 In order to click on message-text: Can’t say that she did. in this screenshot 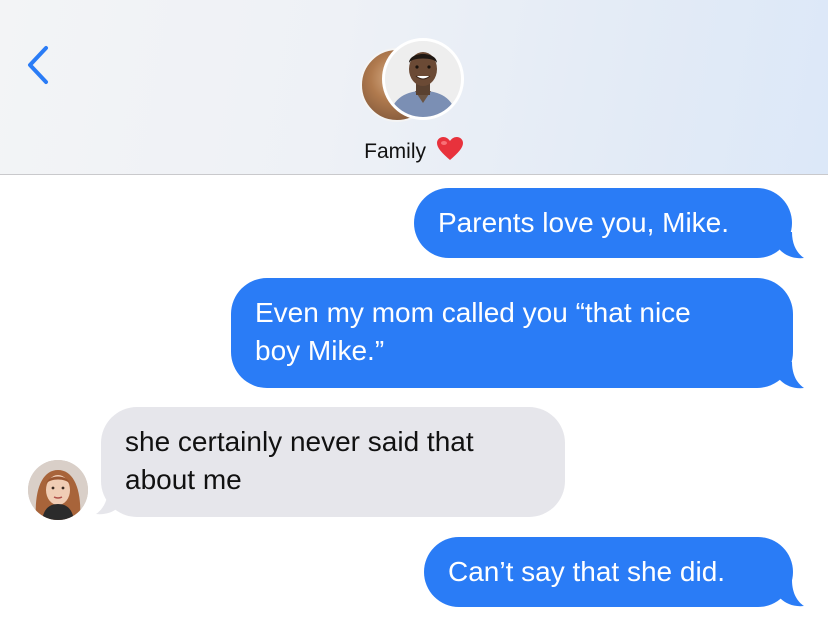, I will do `click(587, 571)`.